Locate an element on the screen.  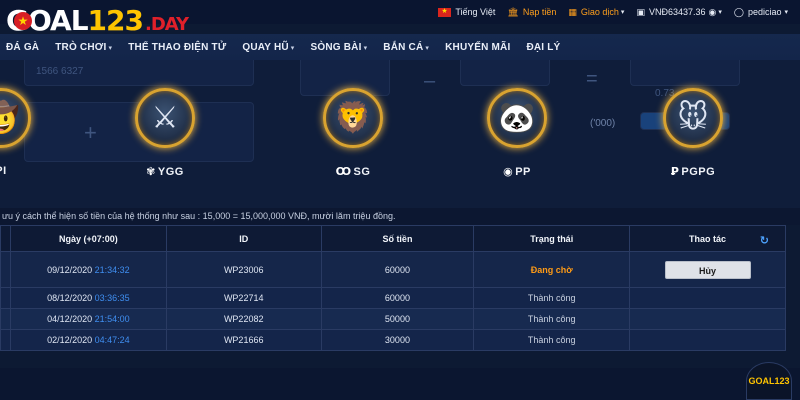
balance-value: VNĐ63437.36 is located at coordinates (677, 12).